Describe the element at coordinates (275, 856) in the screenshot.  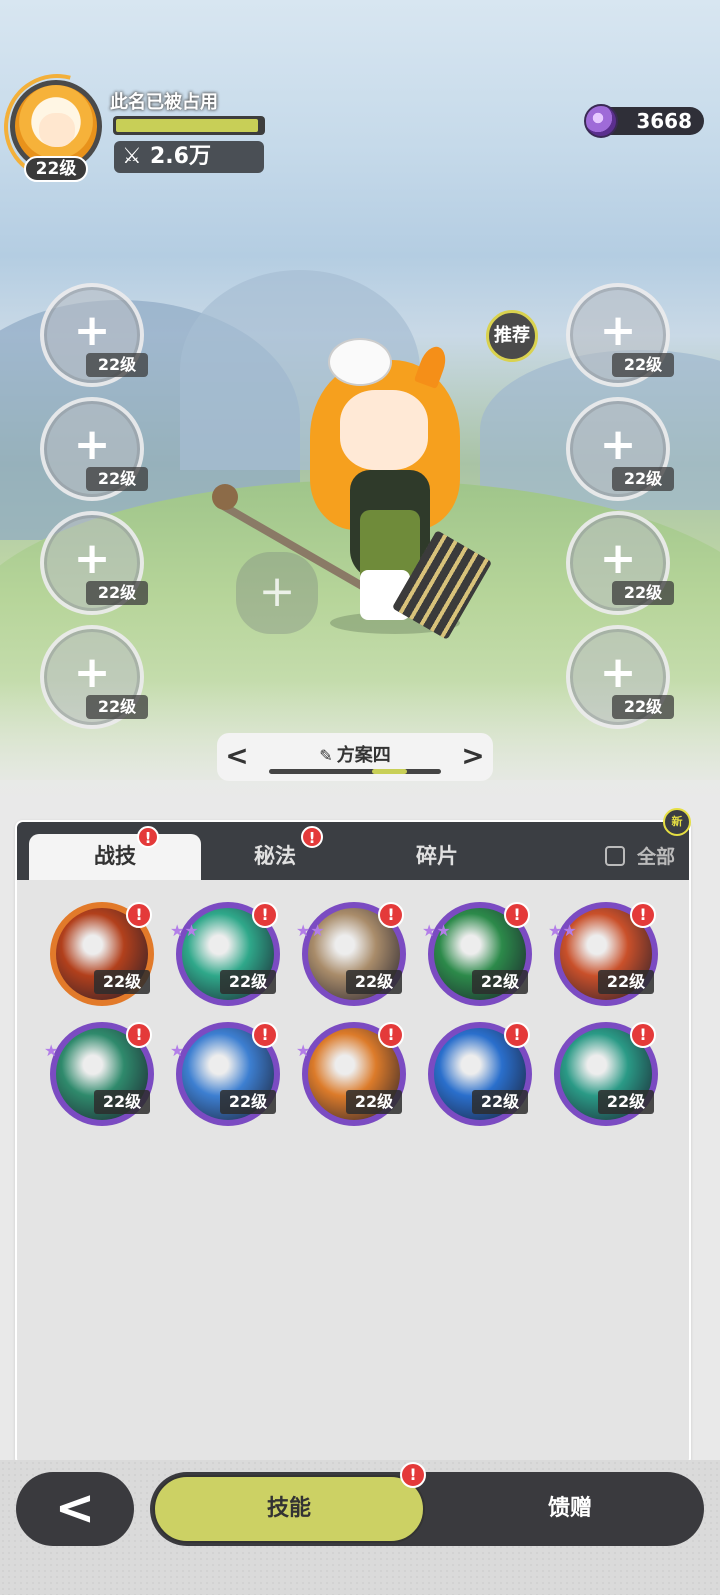
I see `tab-label: 秘法` at that location.